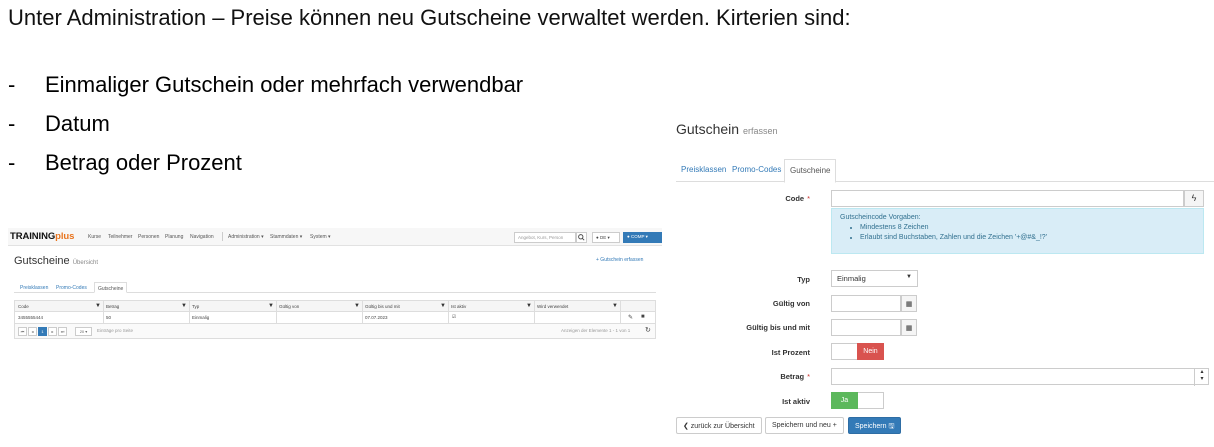  Describe the element at coordinates (1202, 372) in the screenshot. I see `spin-up-icon: ▴` at that location.